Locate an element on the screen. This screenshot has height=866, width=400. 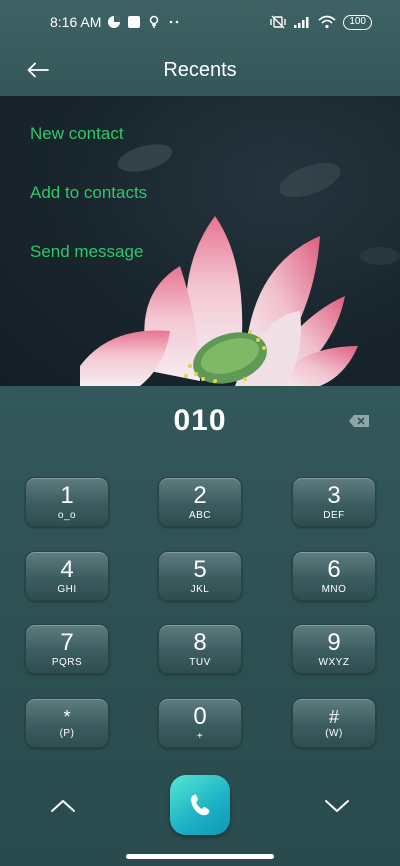
dialed-number: 010 is located at coordinates (200, 420).